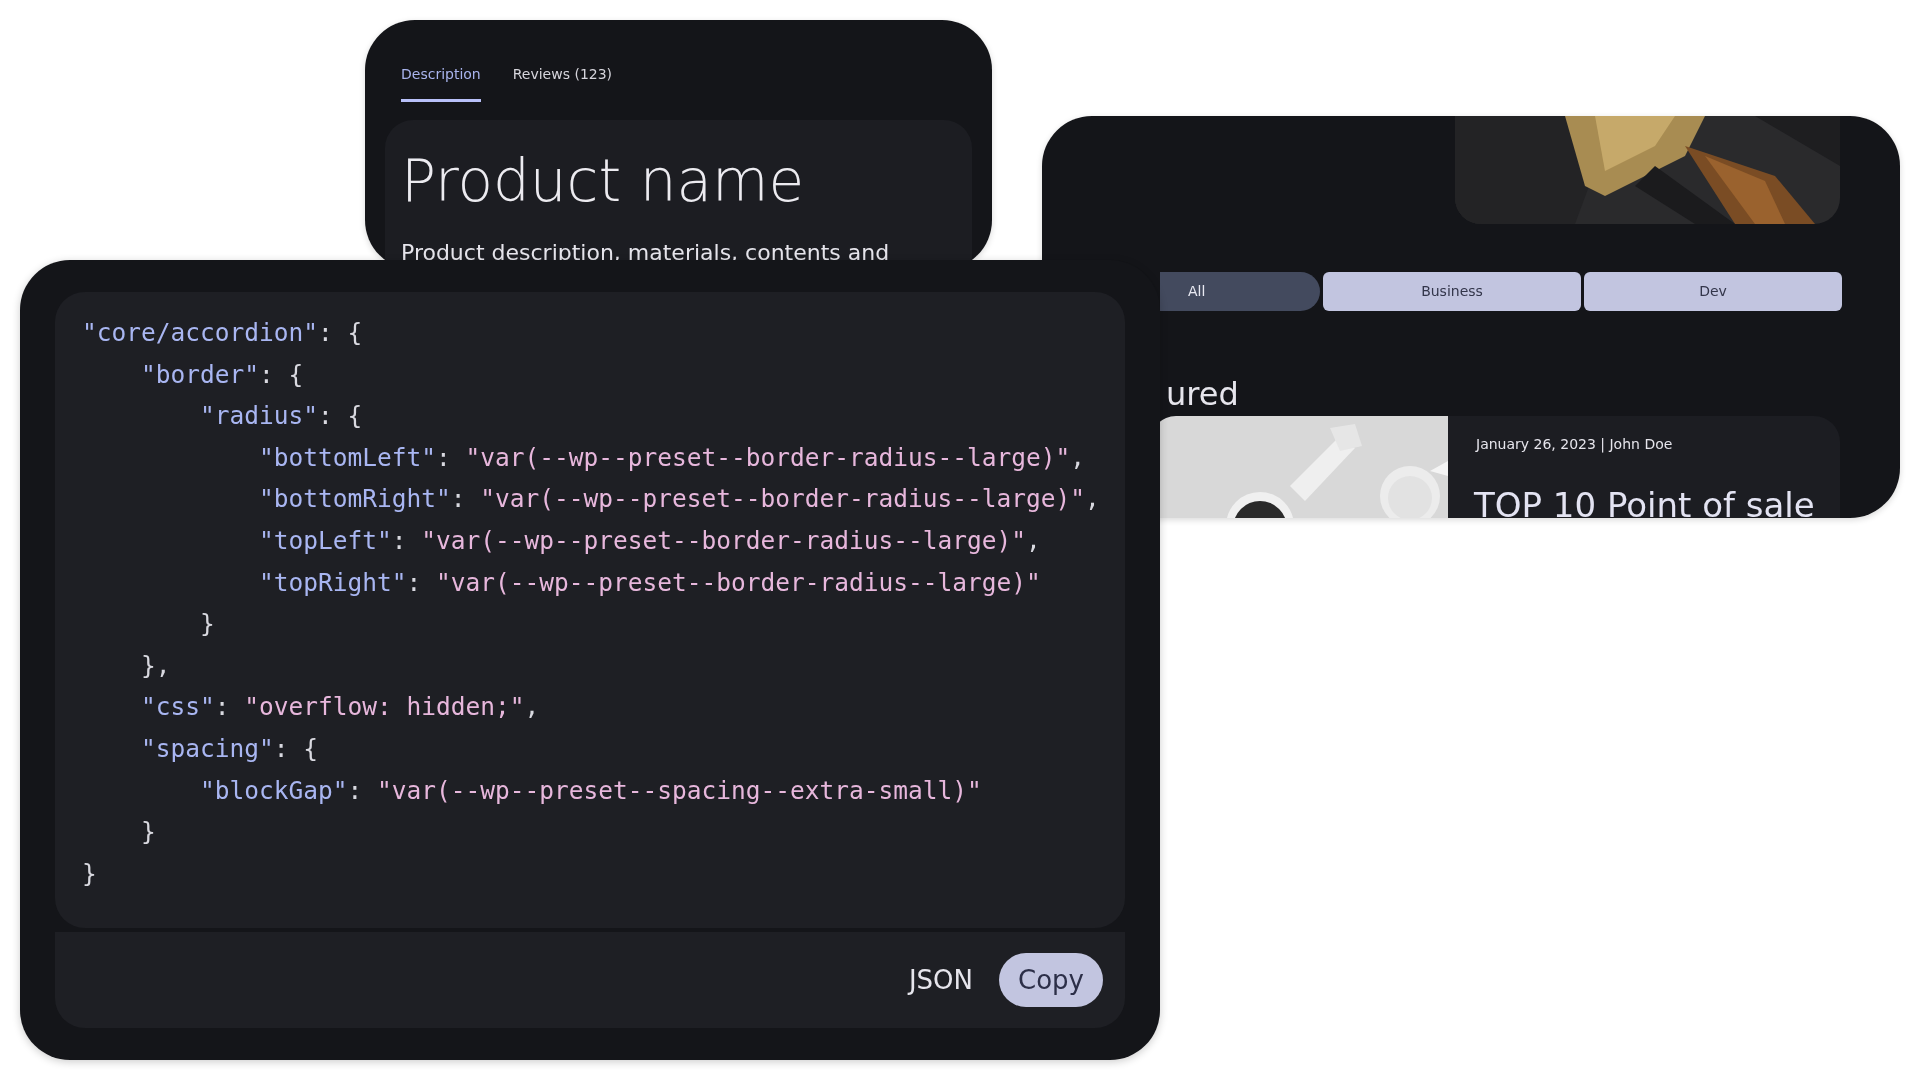  What do you see at coordinates (1051, 980) in the screenshot?
I see `copy-button: Copy` at bounding box center [1051, 980].